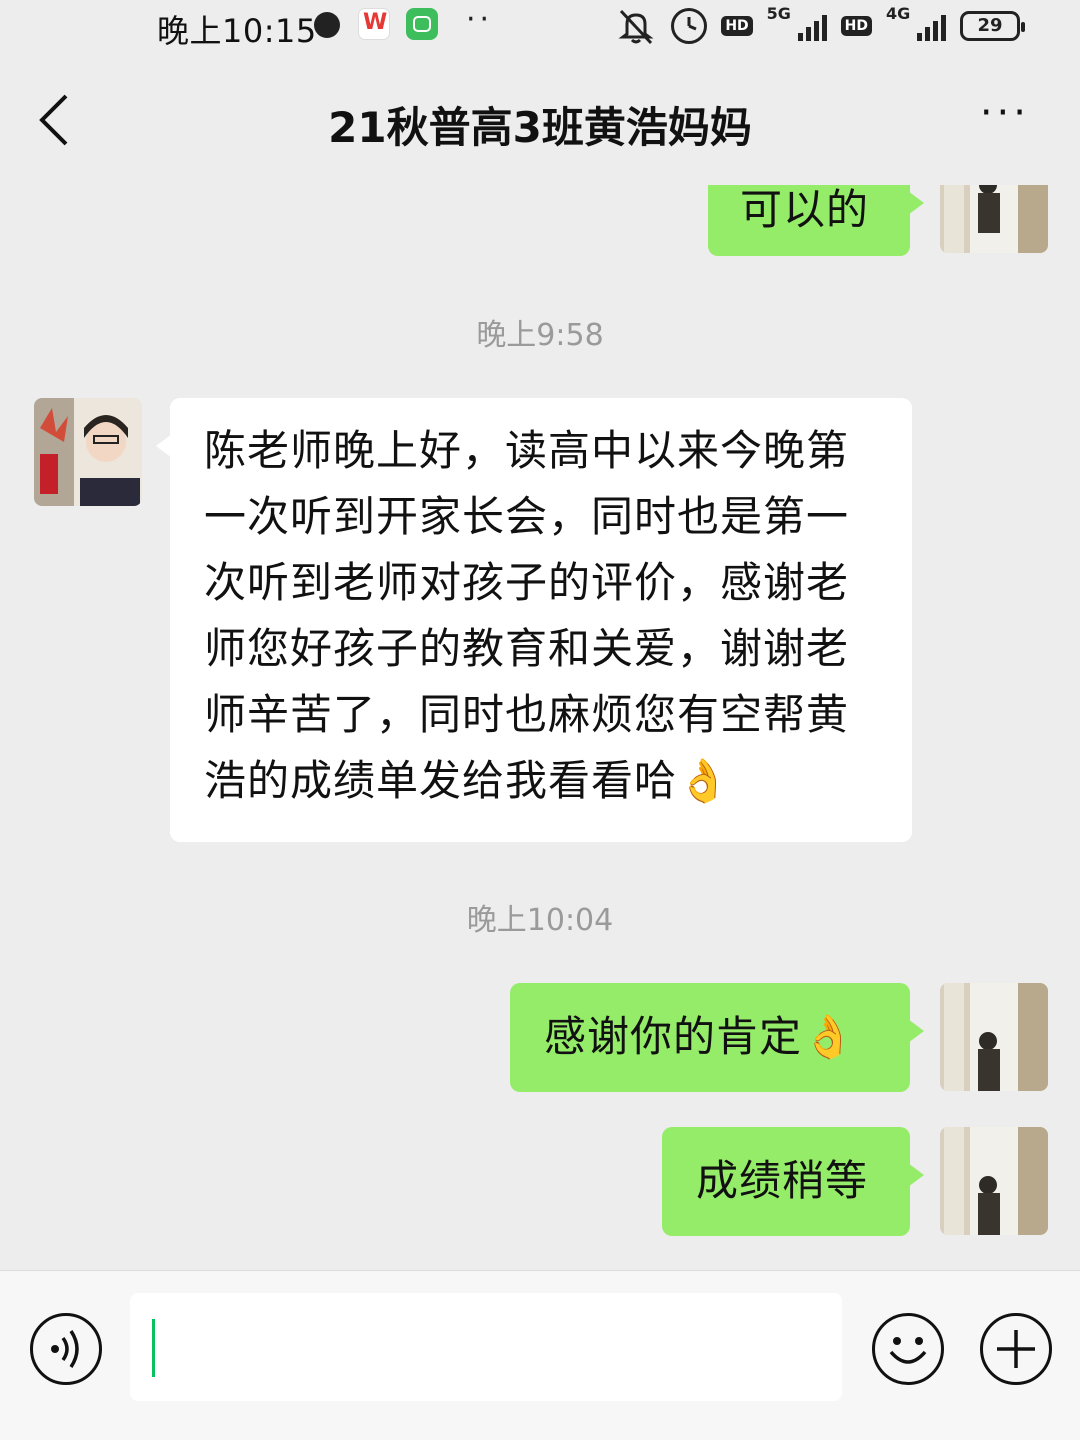 This screenshot has width=1080, height=1440. Describe the element at coordinates (66, 1349) in the screenshot. I see `voice-icon` at that location.